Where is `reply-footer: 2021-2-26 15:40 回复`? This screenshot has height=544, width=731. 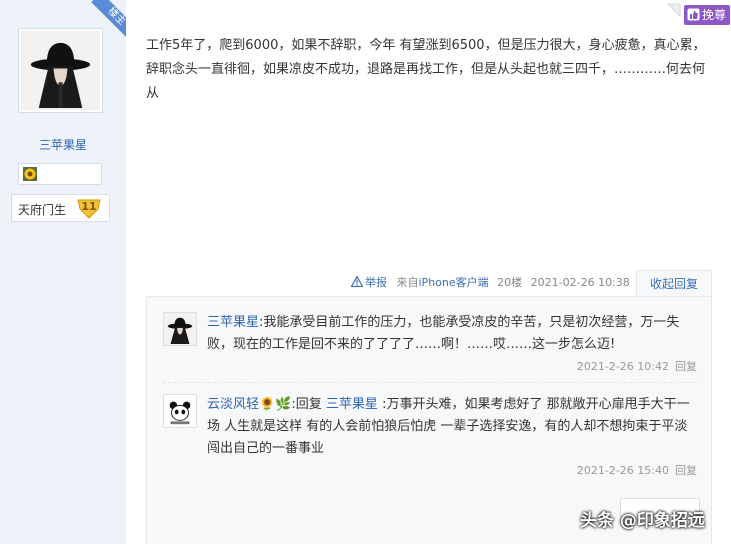 reply-footer: 2021-2-26 15:40 回复 is located at coordinates (637, 470).